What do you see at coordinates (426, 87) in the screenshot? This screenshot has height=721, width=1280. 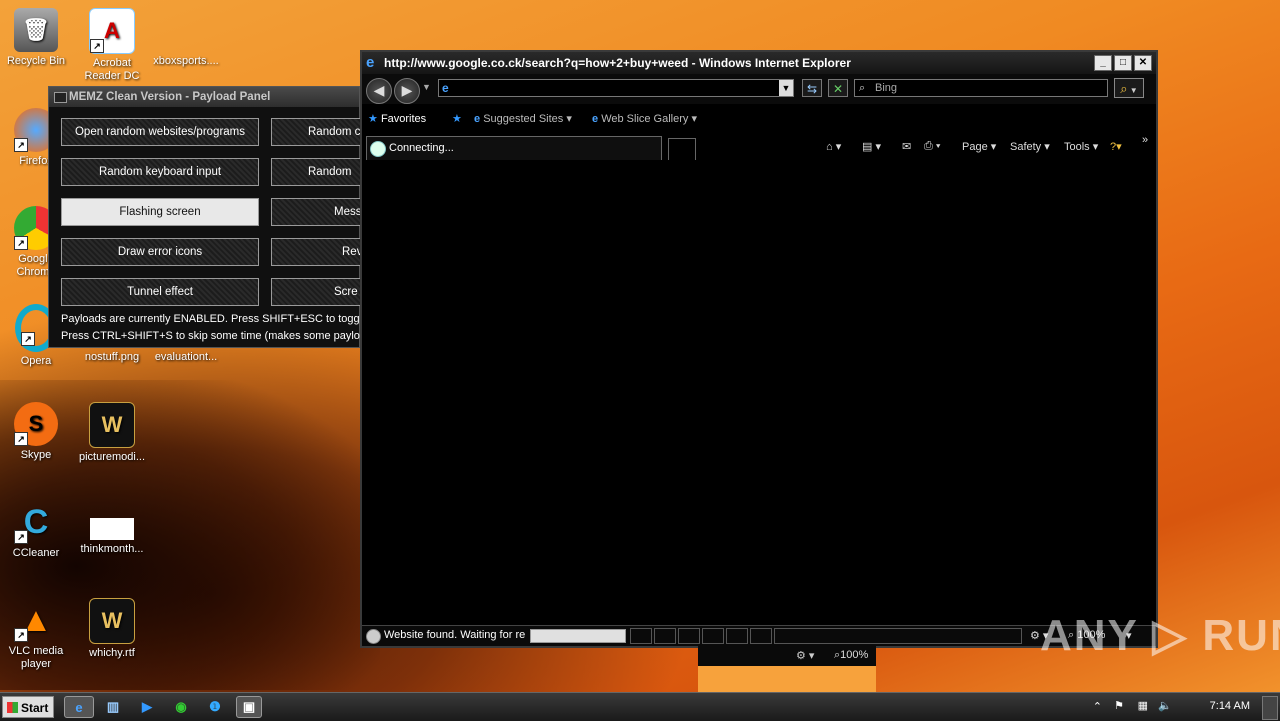 I see `history-dropdown-icon: ▼` at bounding box center [426, 87].